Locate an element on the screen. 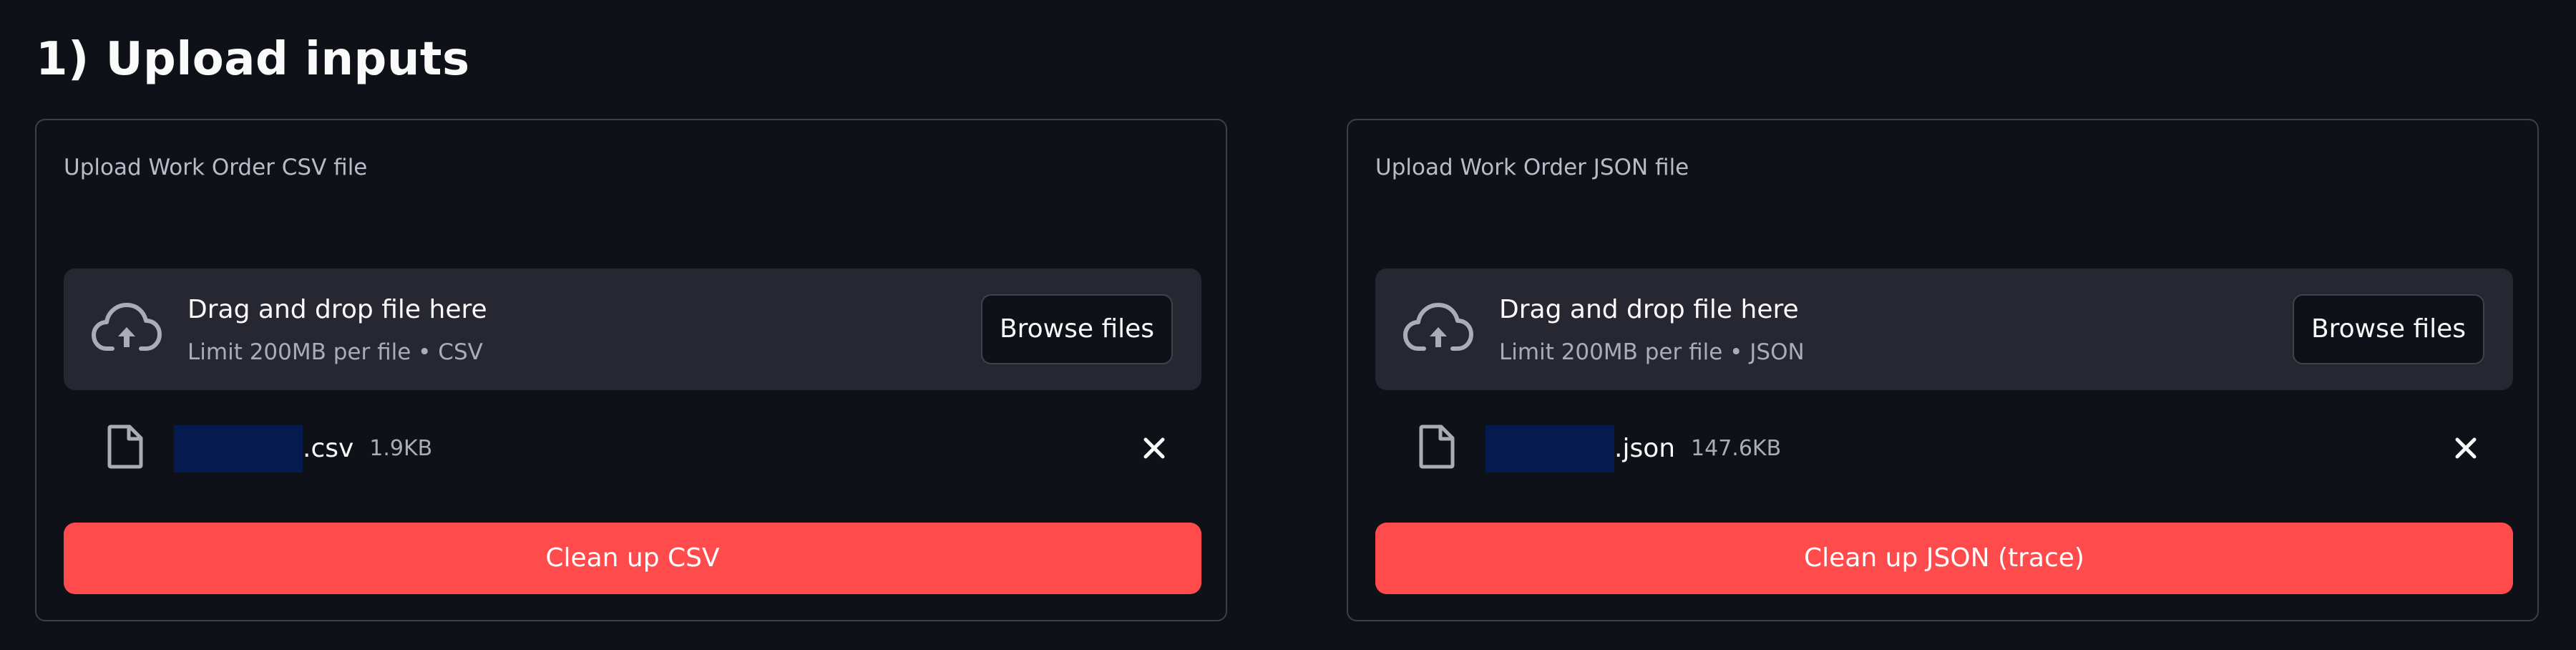 The image size is (2576, 650). json-remove-file-button is located at coordinates (2465, 448).